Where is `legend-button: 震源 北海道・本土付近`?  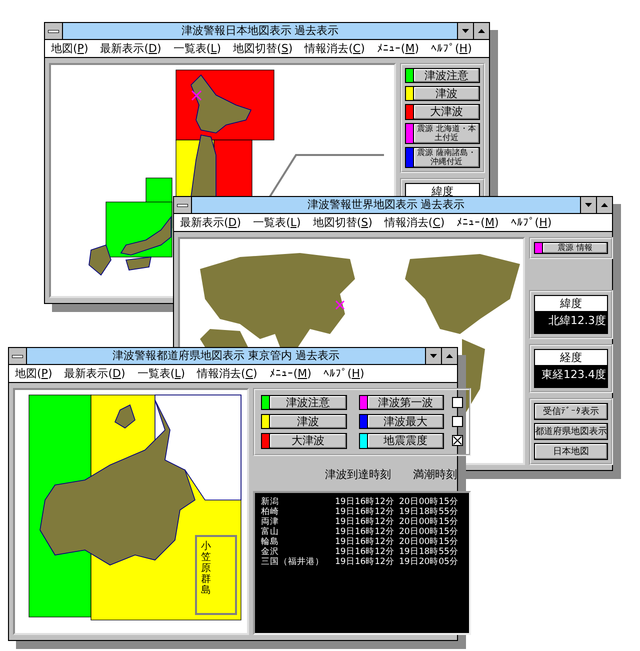 legend-button: 震源 北海道・本土付近 is located at coordinates (446, 133).